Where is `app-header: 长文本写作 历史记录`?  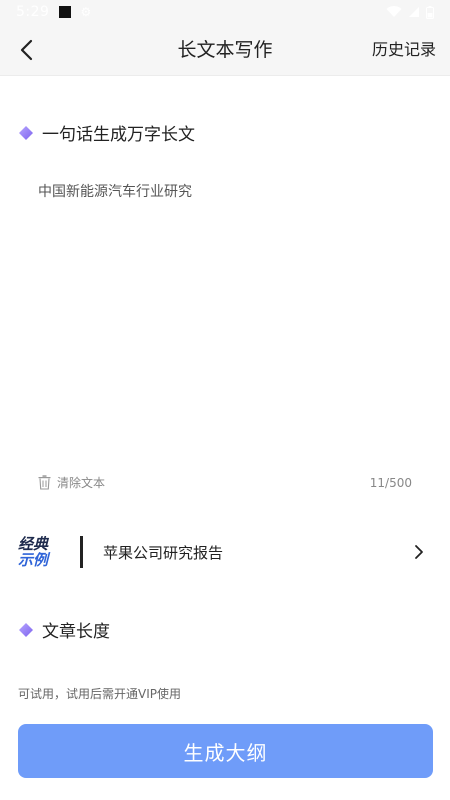
app-header: 长文本写作 历史记录 is located at coordinates (225, 50).